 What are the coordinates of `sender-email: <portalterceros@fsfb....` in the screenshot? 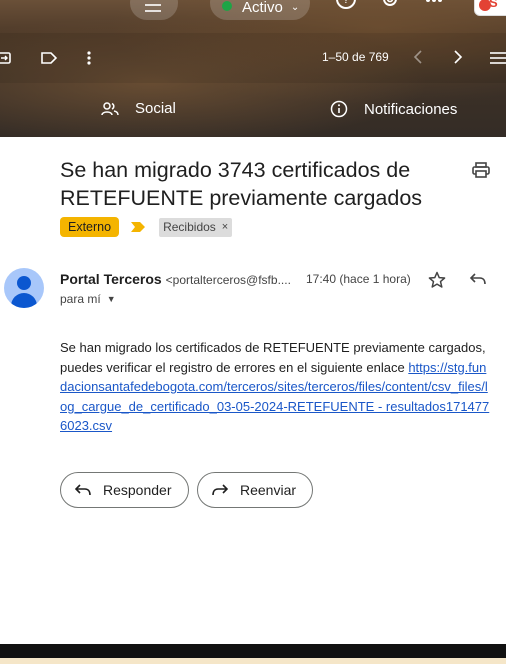 It's located at (228, 280).